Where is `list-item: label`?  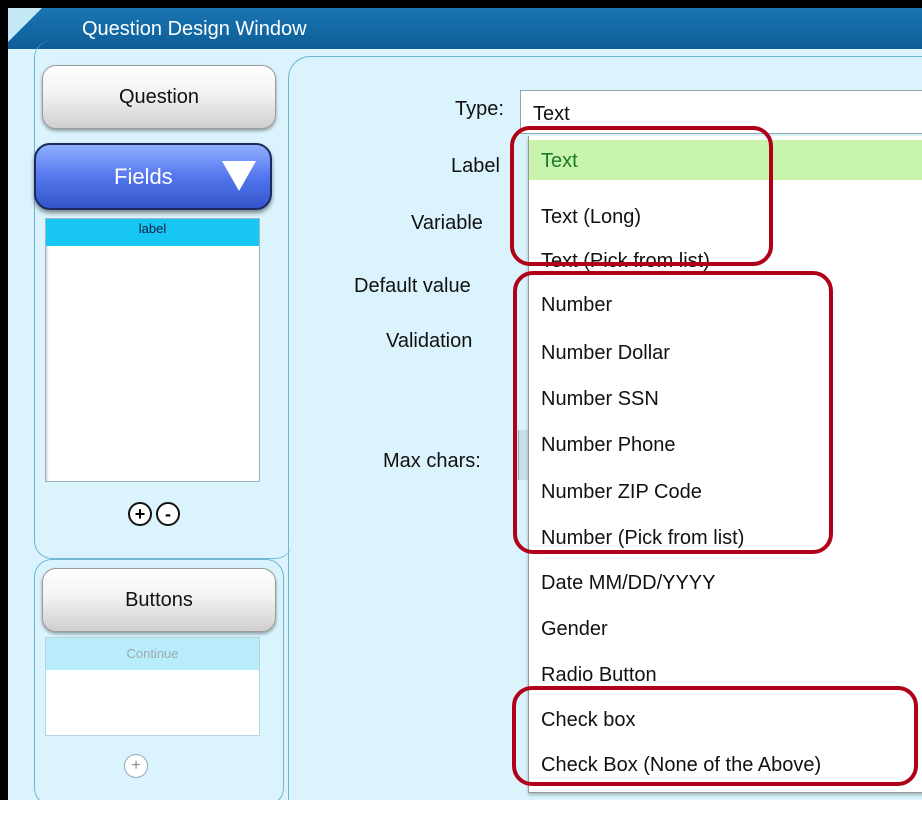
list-item: label is located at coordinates (152, 232).